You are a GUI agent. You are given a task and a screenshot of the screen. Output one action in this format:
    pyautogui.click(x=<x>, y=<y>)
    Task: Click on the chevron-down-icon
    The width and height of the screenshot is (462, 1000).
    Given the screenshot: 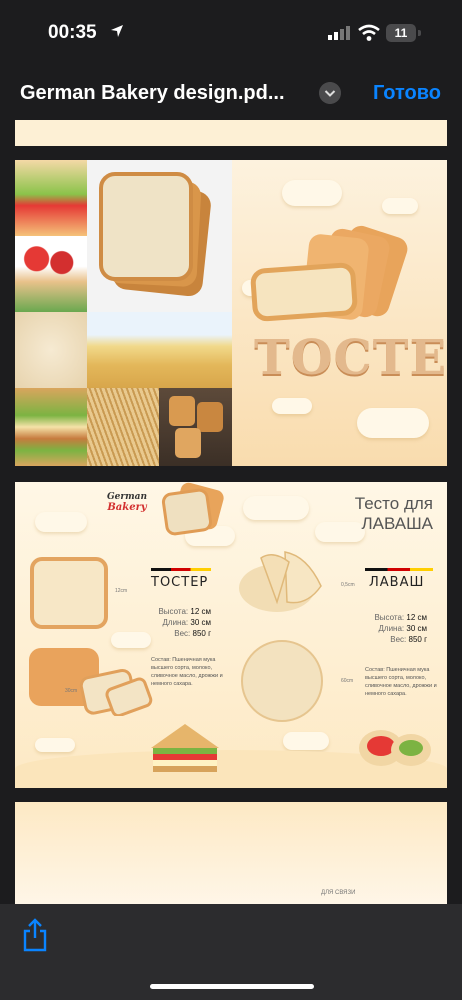 What is the action you would take?
    pyautogui.click(x=330, y=93)
    